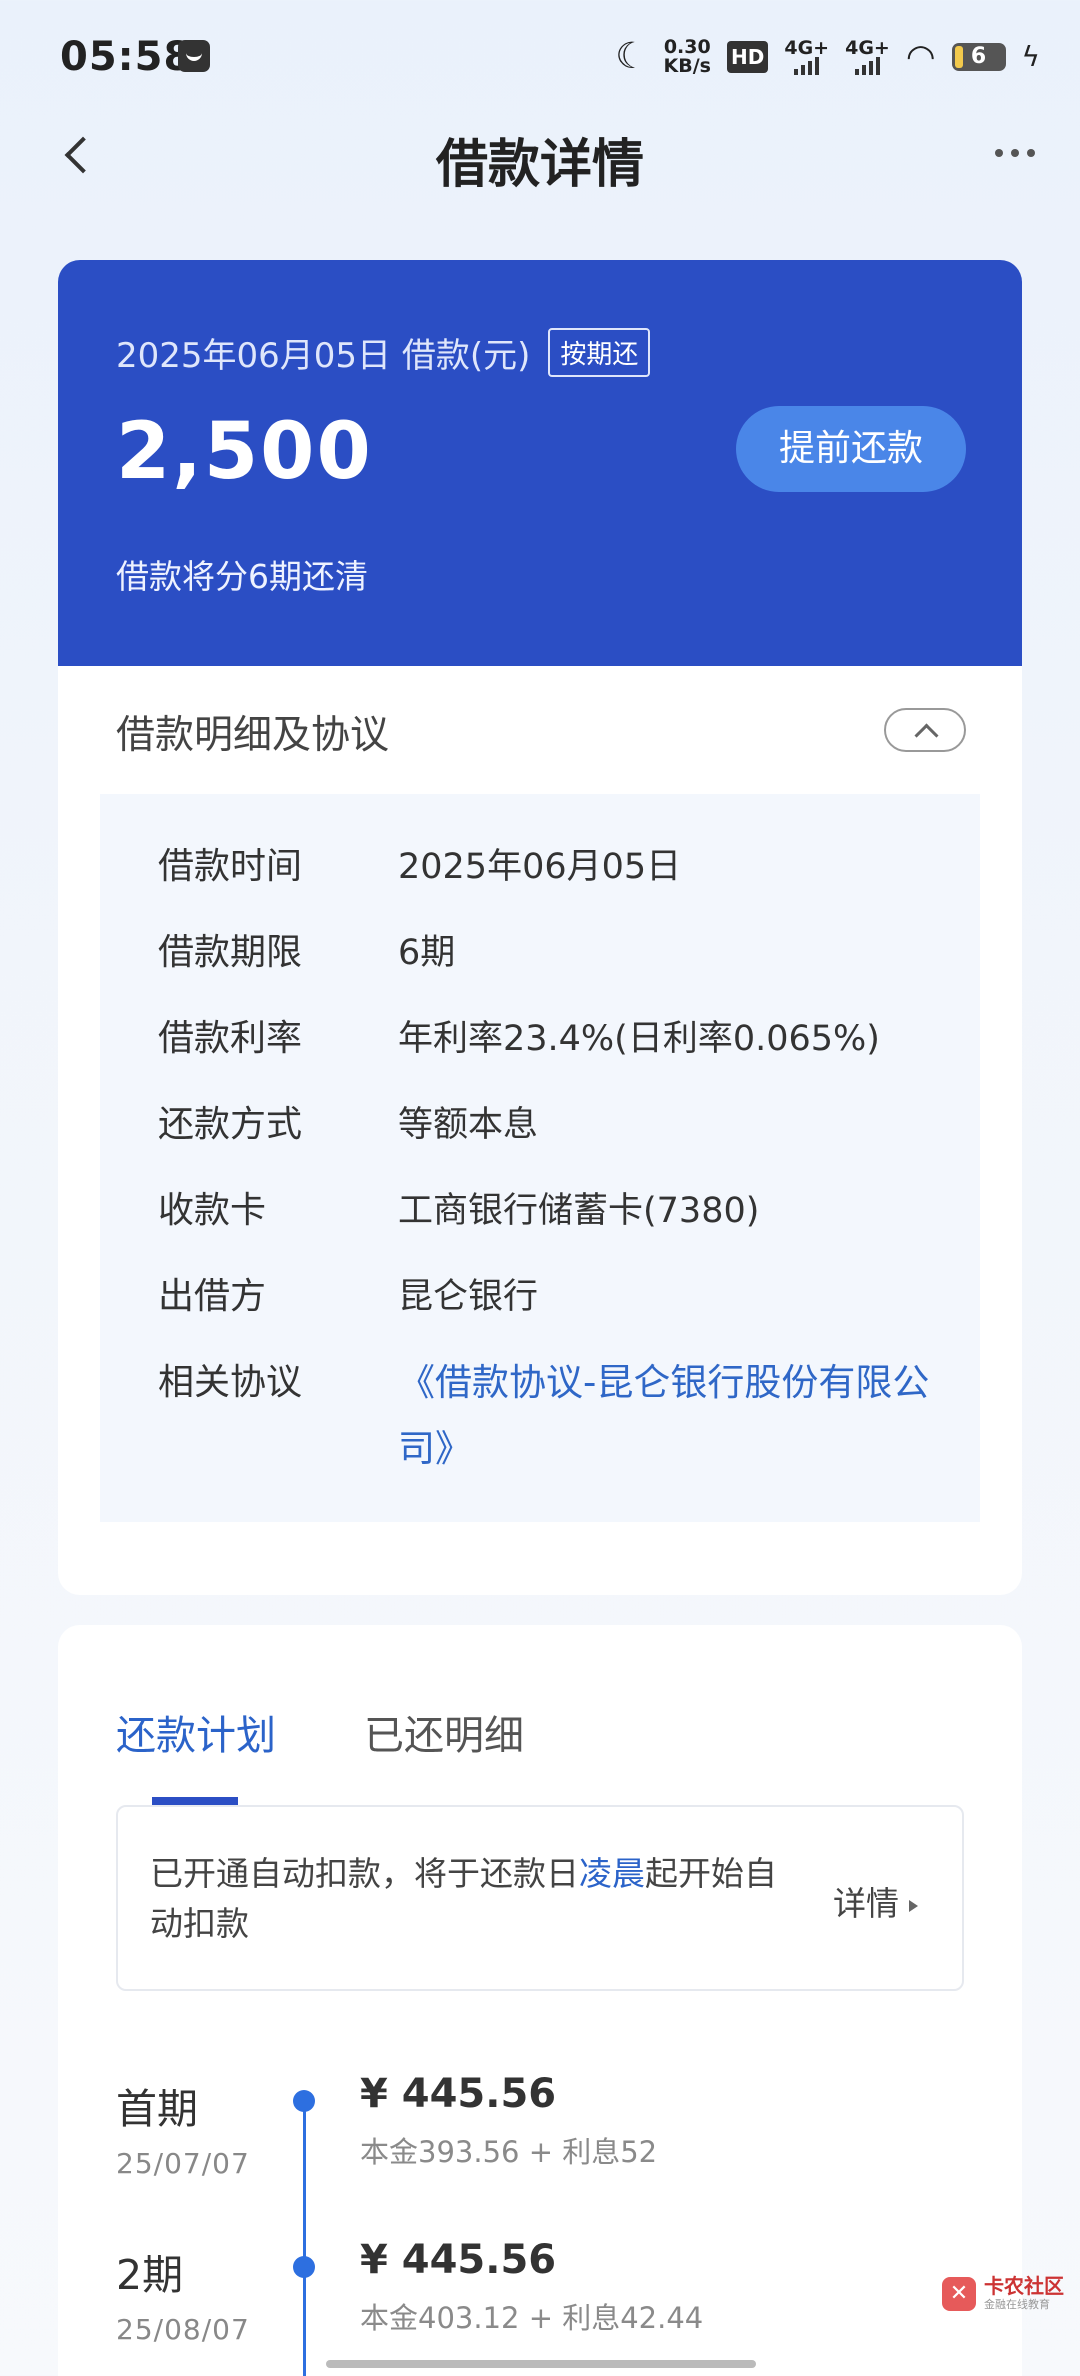 The width and height of the screenshot is (1080, 2376). Describe the element at coordinates (420, 866) in the screenshot. I see `detail-row-time: 借款时间 2025年06月05日` at that location.